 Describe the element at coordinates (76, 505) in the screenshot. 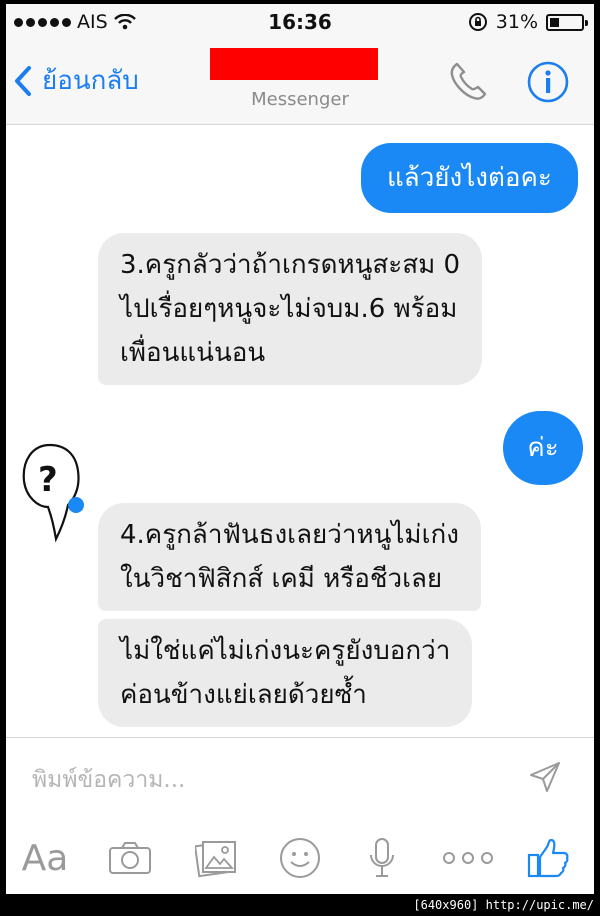

I see `seen-indicator-icon` at that location.